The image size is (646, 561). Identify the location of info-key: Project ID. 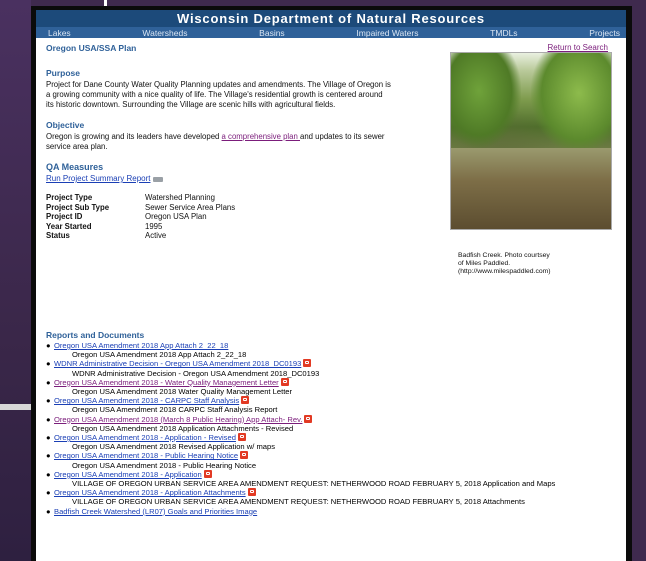
(64, 216).